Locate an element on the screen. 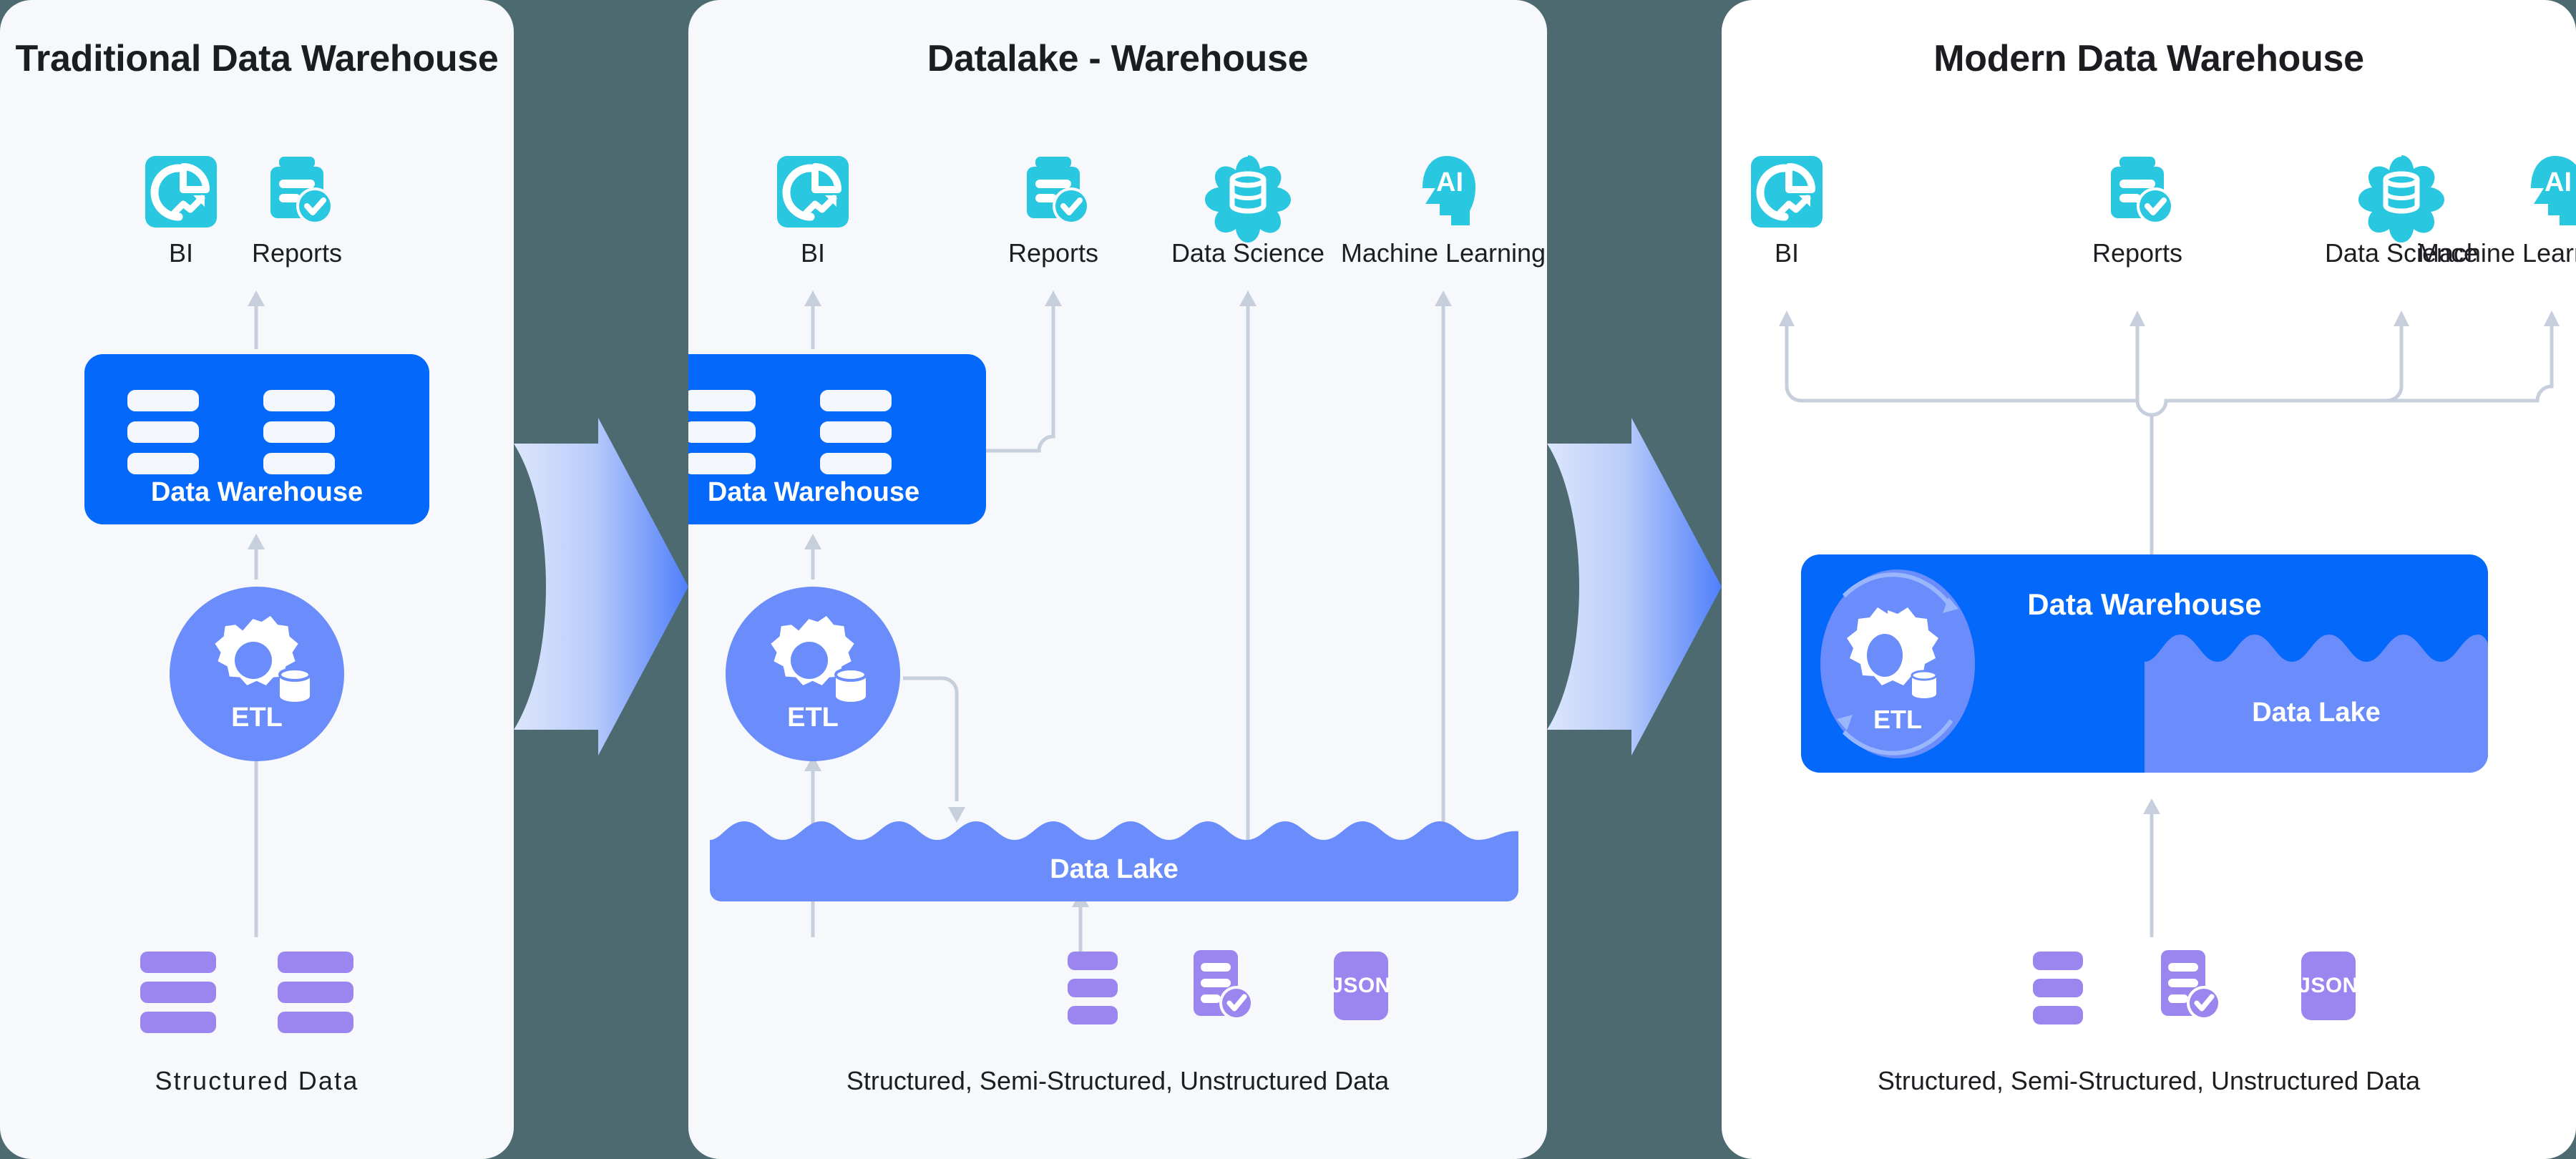 The image size is (2576, 1159). data-lake-label: Data Lake is located at coordinates (1114, 869).